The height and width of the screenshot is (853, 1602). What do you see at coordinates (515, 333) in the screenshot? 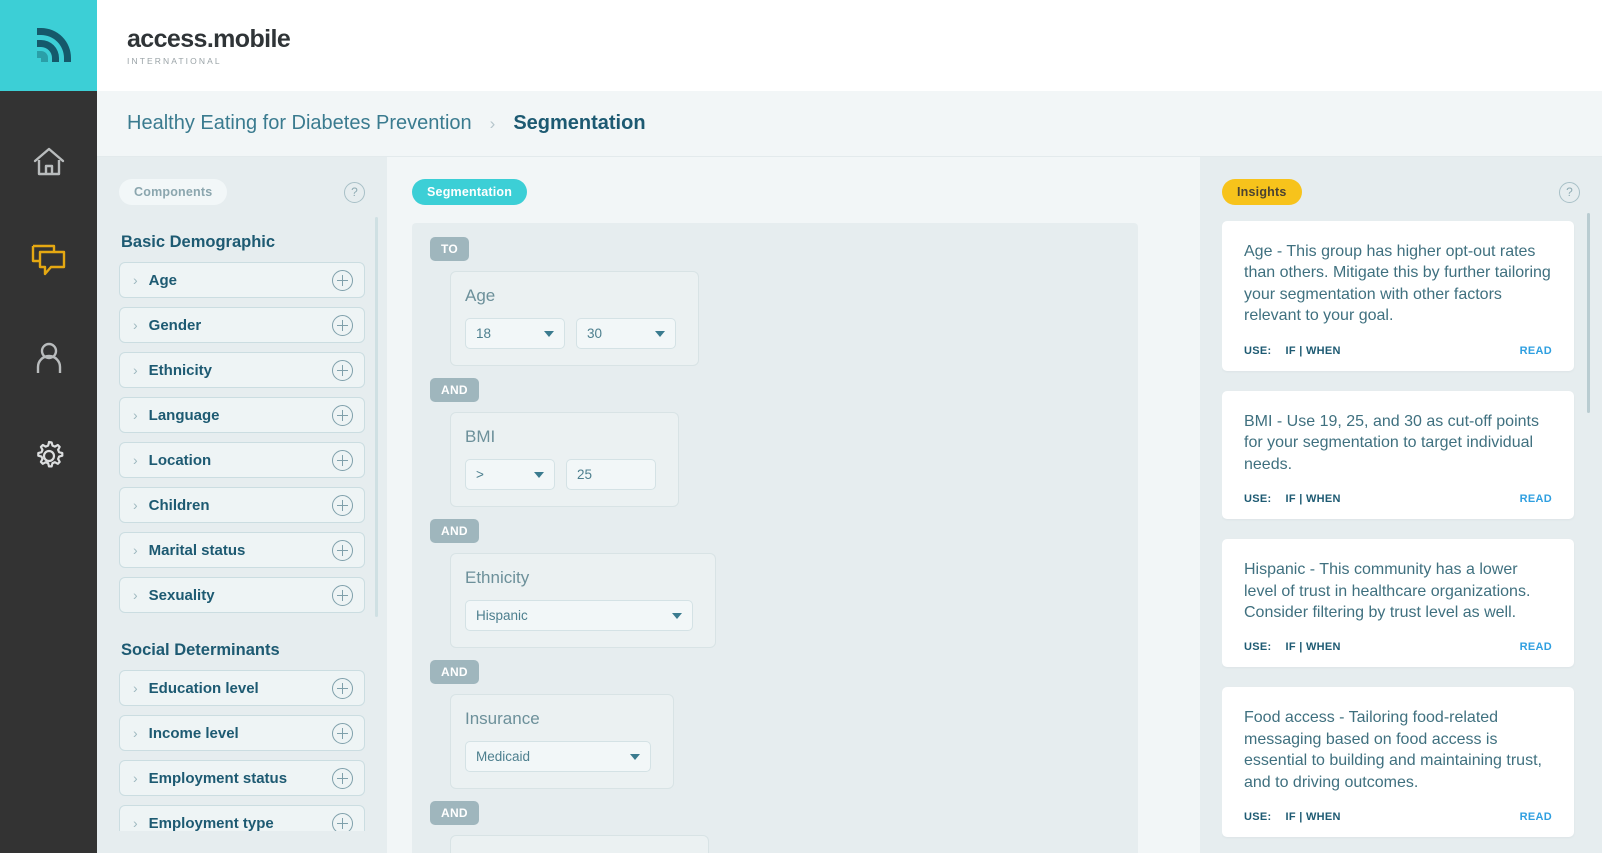
I see `condition-select: 18` at bounding box center [515, 333].